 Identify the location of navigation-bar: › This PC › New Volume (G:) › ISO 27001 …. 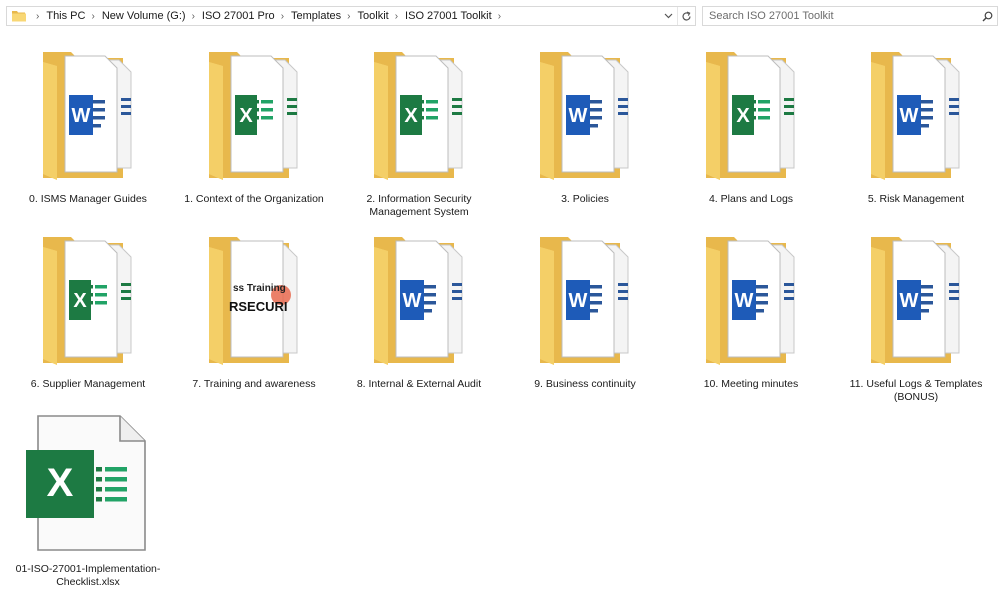
(502, 16).